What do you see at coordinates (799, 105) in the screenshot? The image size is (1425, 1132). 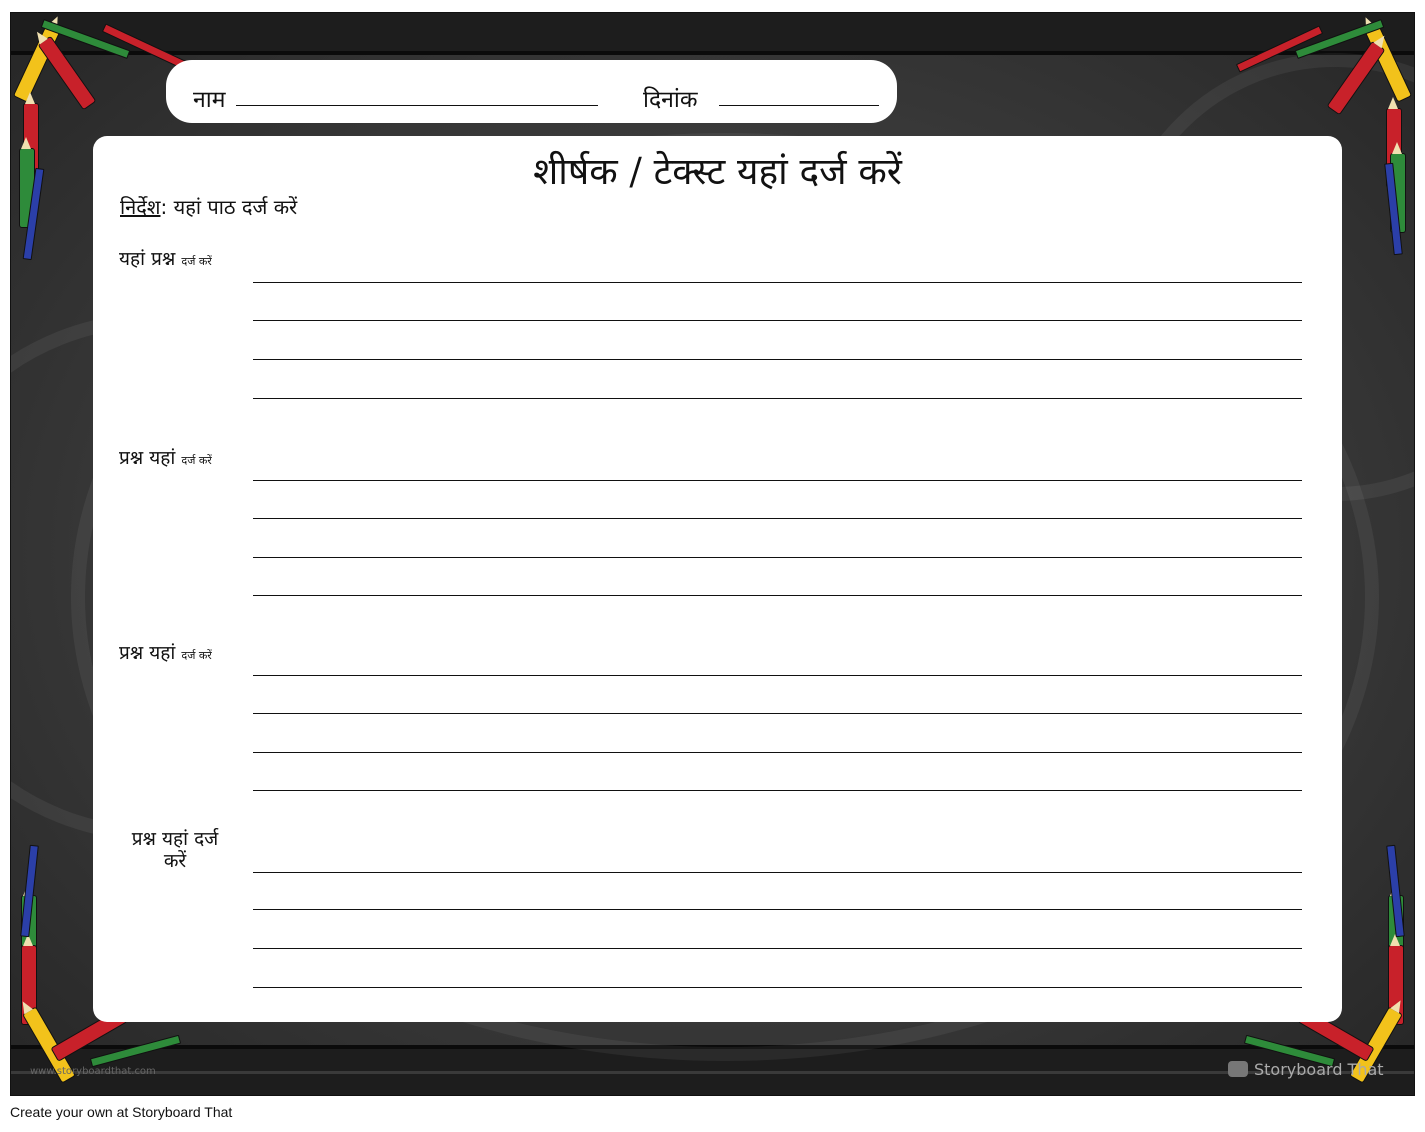 I see `date-field-line` at bounding box center [799, 105].